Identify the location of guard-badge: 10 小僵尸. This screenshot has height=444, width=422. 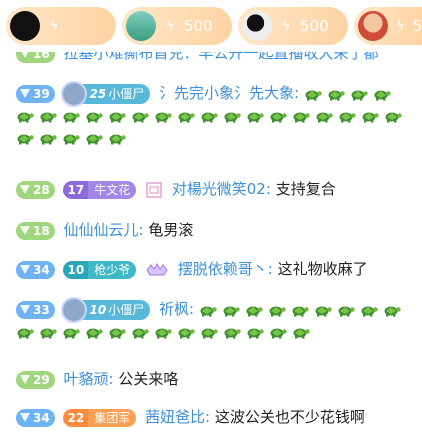
(106, 309).